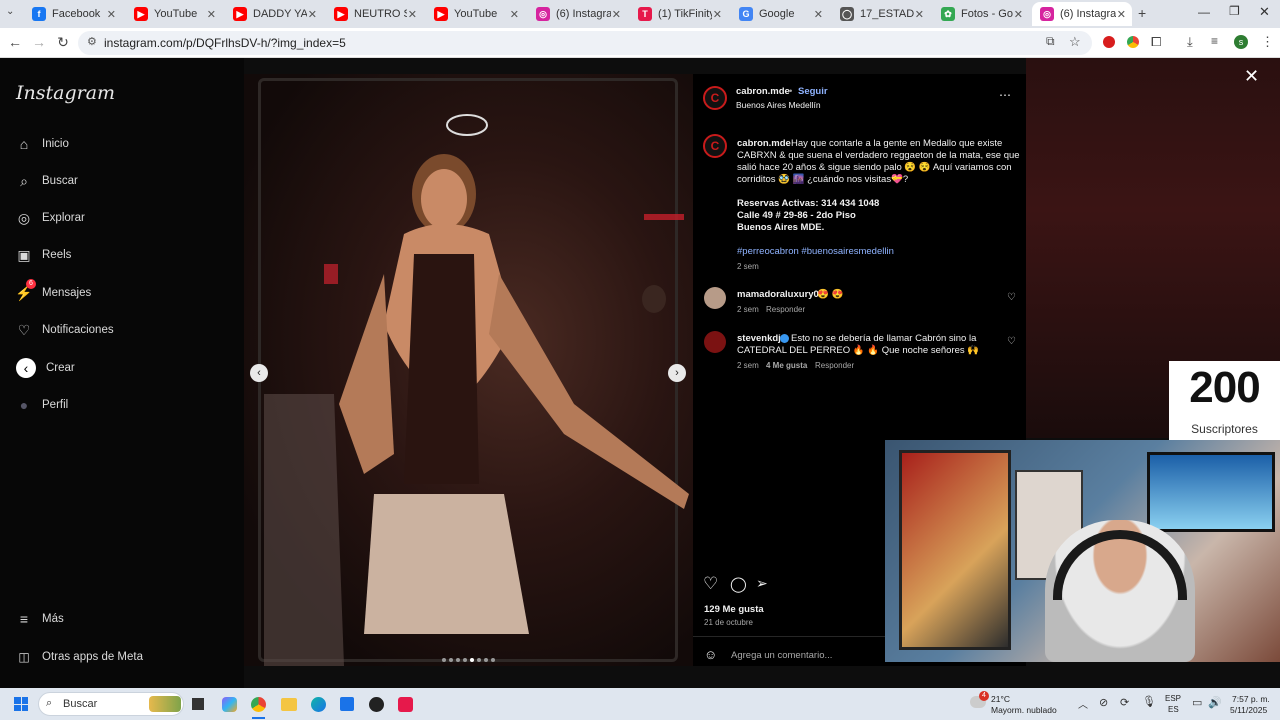 The width and height of the screenshot is (1280, 720). I want to click on sidebar-item-notificaciones: ♡ Notificaciones, so click(65, 330).